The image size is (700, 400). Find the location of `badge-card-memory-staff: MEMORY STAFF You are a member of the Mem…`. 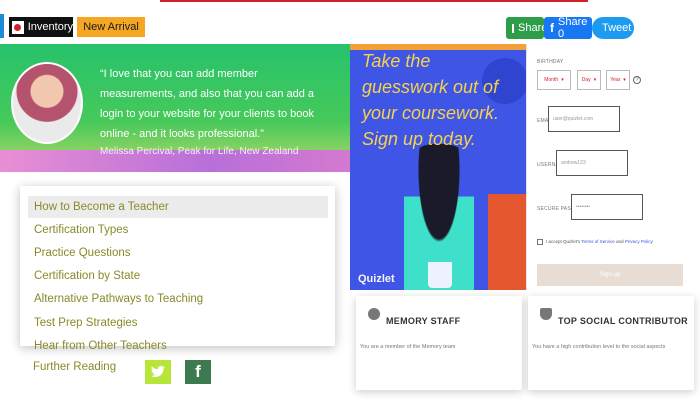

badge-card-memory-staff: MEMORY STAFF You are a member of the Mem… is located at coordinates (439, 343).